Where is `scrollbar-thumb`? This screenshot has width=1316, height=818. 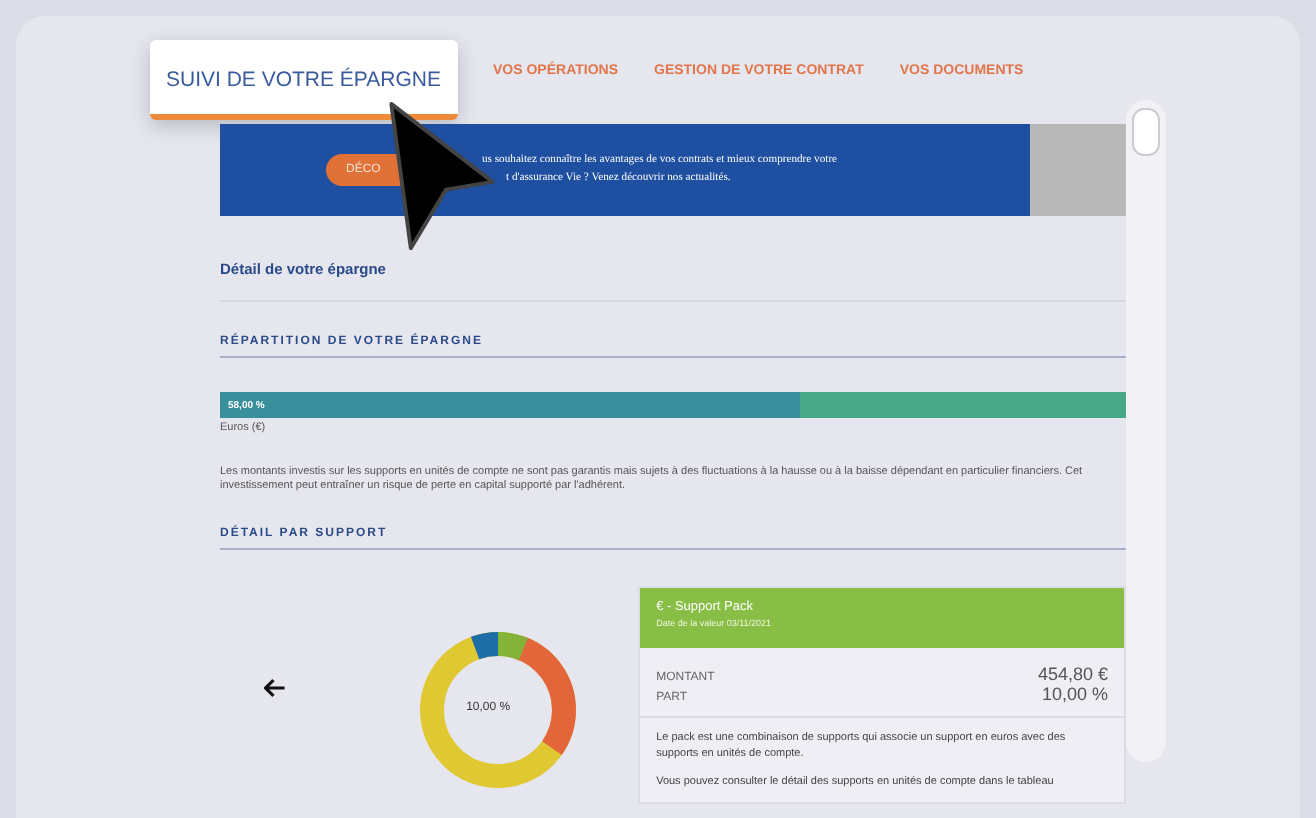 scrollbar-thumb is located at coordinates (1146, 132).